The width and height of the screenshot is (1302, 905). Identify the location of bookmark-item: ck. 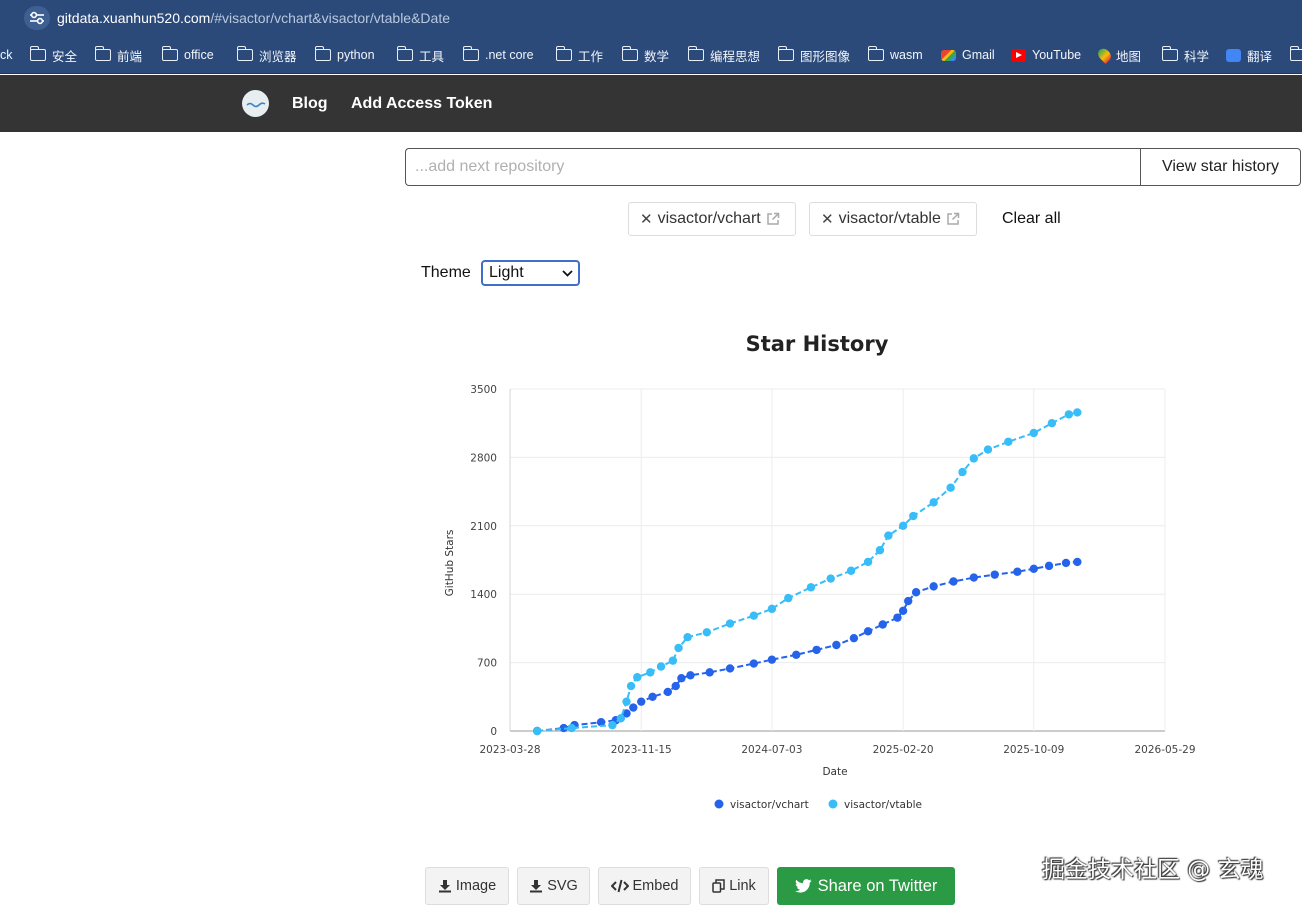
(6, 55).